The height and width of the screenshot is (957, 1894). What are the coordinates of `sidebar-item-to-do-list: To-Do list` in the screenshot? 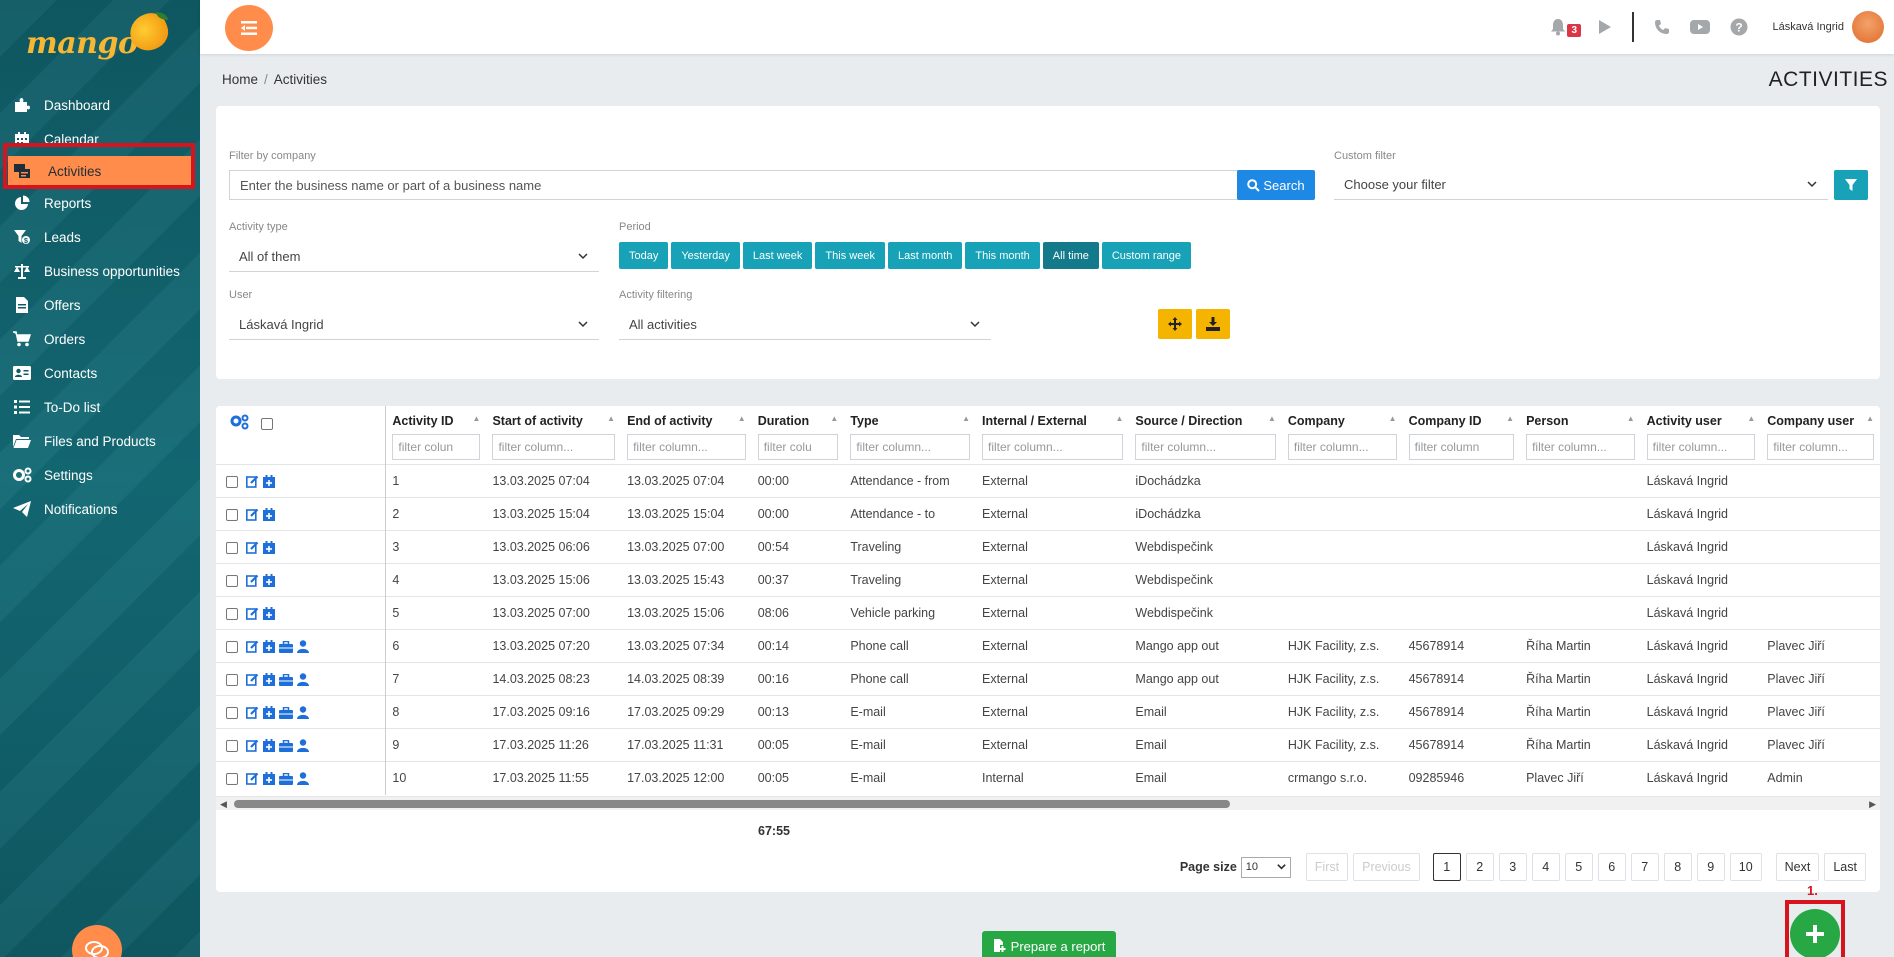 It's located at (100, 407).